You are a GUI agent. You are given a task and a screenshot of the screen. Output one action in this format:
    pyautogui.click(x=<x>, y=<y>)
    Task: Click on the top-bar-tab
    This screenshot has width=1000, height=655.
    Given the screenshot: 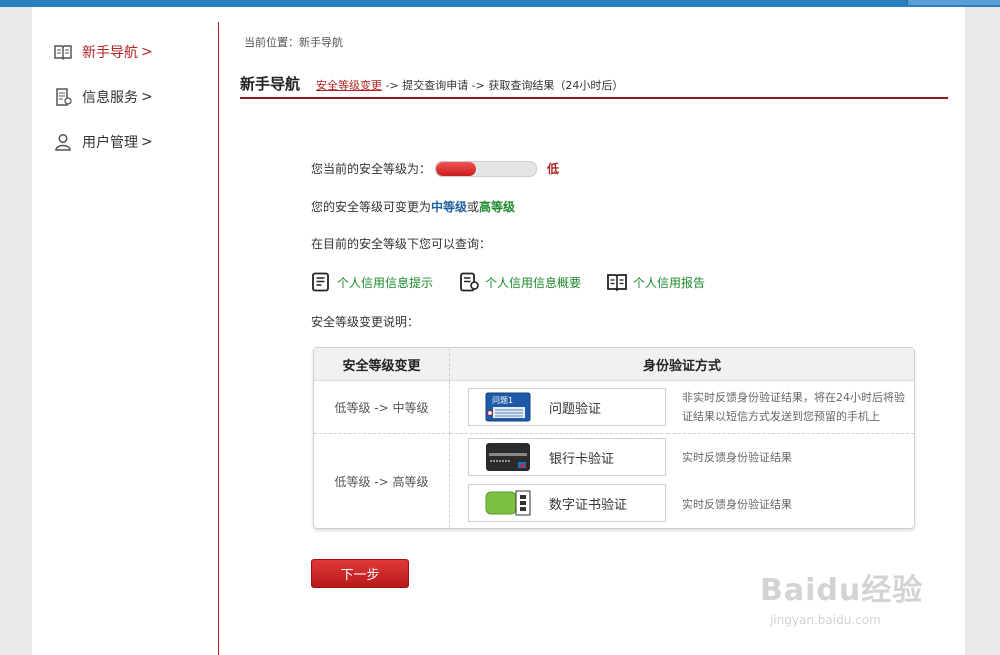 What is the action you would take?
    pyautogui.click(x=953, y=2)
    